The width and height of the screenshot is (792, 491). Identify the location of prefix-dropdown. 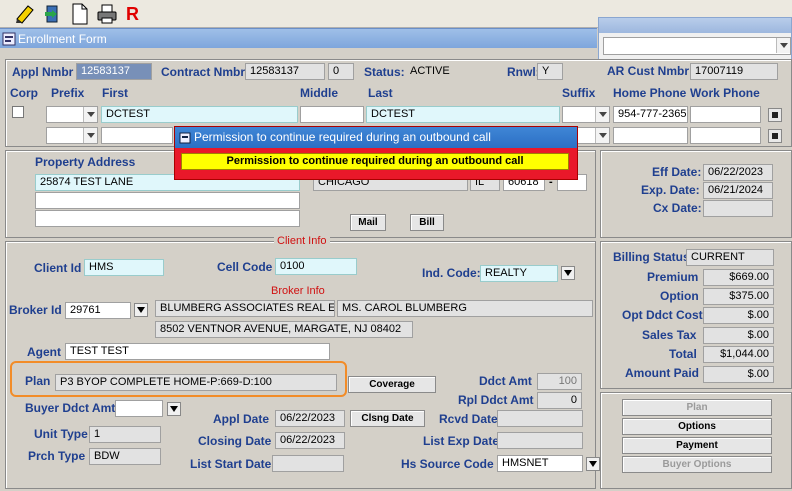
(72, 114).